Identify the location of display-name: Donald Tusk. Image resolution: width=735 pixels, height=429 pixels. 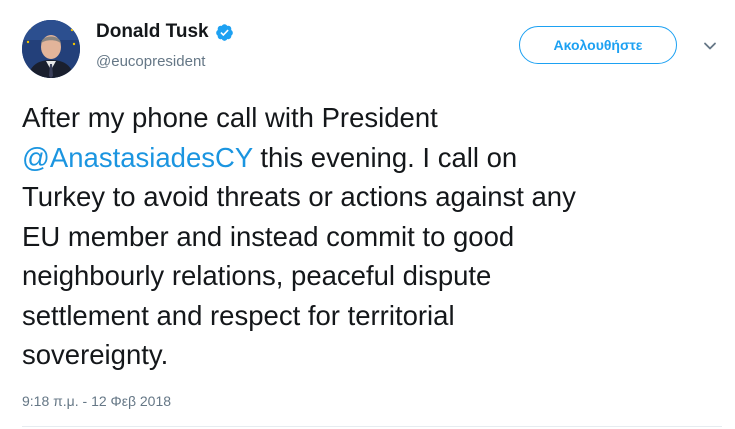
(165, 32).